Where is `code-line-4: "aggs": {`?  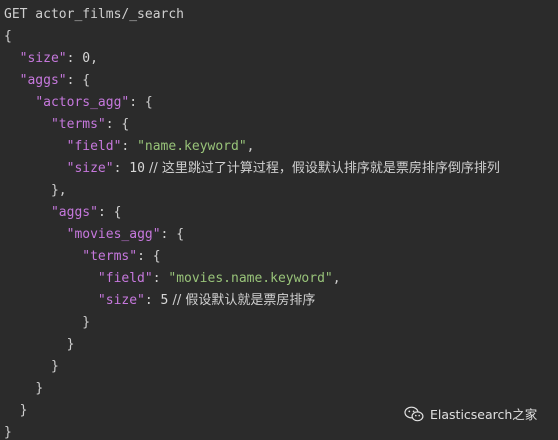
code-line-4: "aggs": { is located at coordinates (281, 81).